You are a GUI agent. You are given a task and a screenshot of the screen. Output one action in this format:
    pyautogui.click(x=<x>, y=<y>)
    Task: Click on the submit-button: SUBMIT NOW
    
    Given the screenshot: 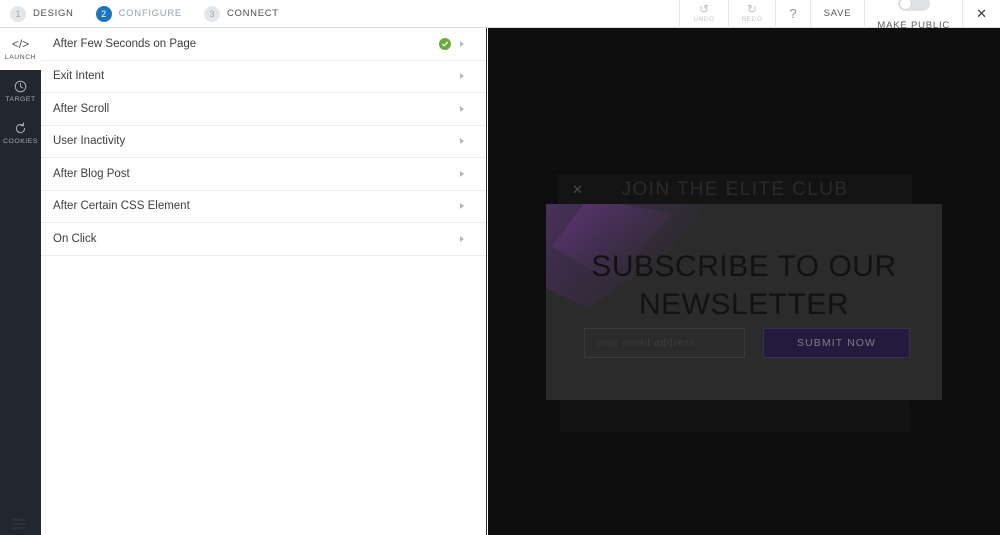 What is the action you would take?
    pyautogui.click(x=836, y=343)
    